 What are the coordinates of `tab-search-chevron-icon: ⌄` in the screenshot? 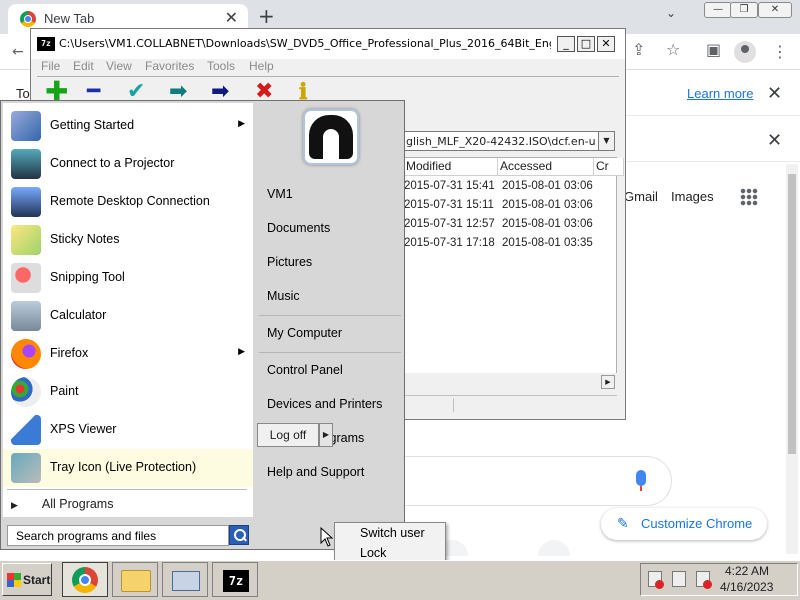 It's located at (671, 13).